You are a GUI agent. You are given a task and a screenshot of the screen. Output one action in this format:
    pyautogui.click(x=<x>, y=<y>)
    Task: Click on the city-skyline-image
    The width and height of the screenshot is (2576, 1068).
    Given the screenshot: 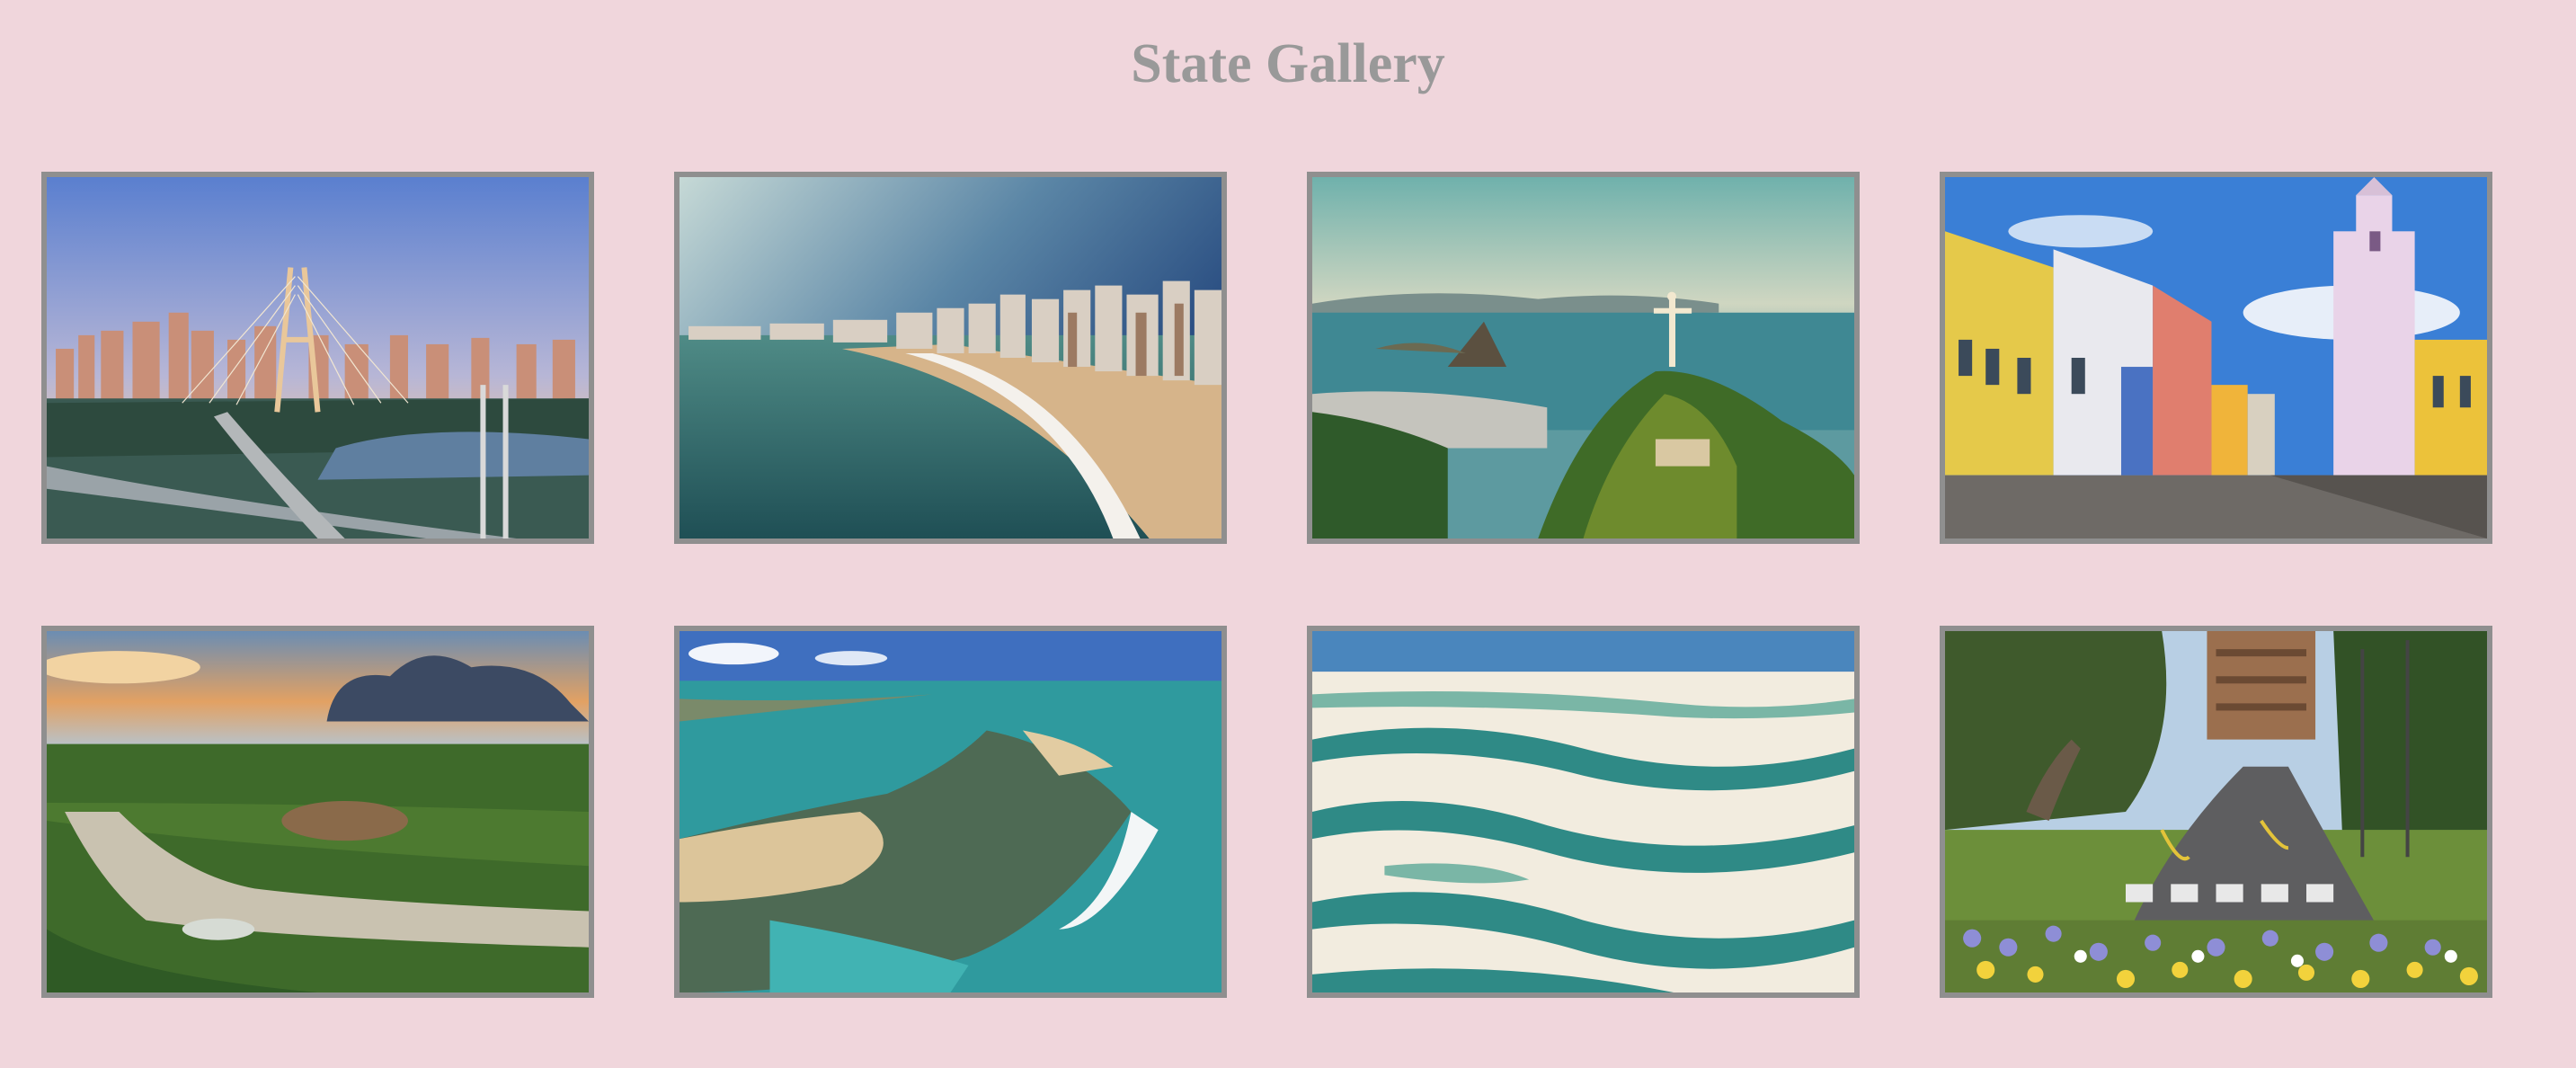 What is the action you would take?
    pyautogui.click(x=318, y=357)
    